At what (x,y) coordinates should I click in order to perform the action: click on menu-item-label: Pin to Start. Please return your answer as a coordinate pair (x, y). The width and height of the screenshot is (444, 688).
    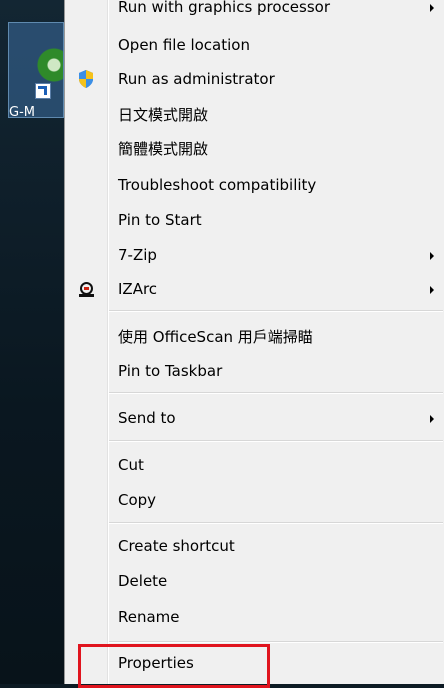
    Looking at the image, I should click on (160, 220).